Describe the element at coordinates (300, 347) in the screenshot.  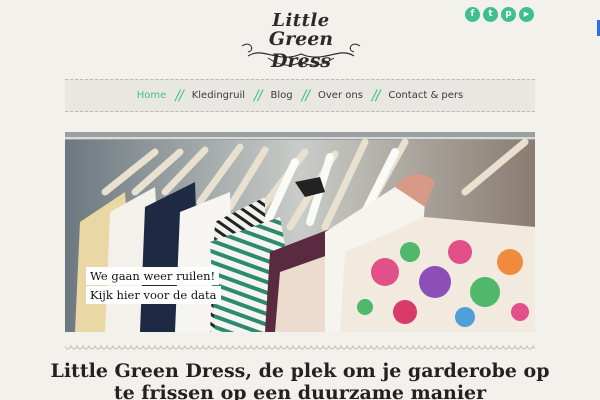
I see `scalloped-divider` at that location.